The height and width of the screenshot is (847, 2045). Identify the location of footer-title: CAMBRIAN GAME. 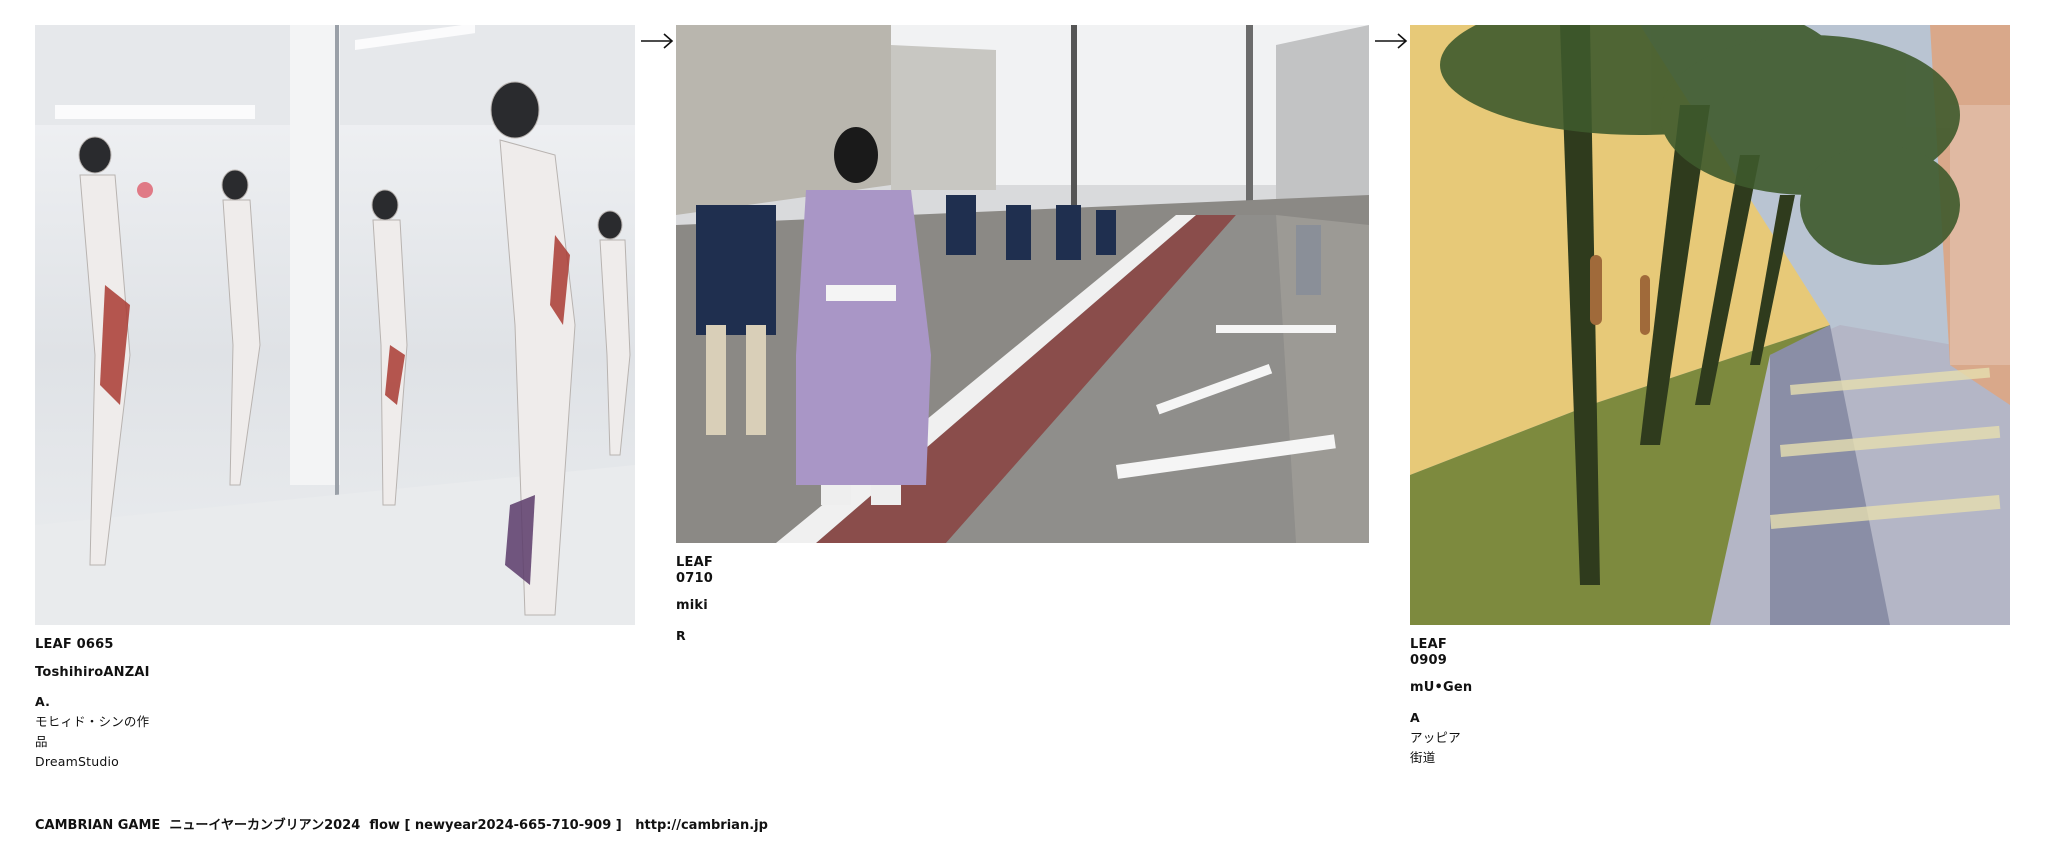
(98, 825).